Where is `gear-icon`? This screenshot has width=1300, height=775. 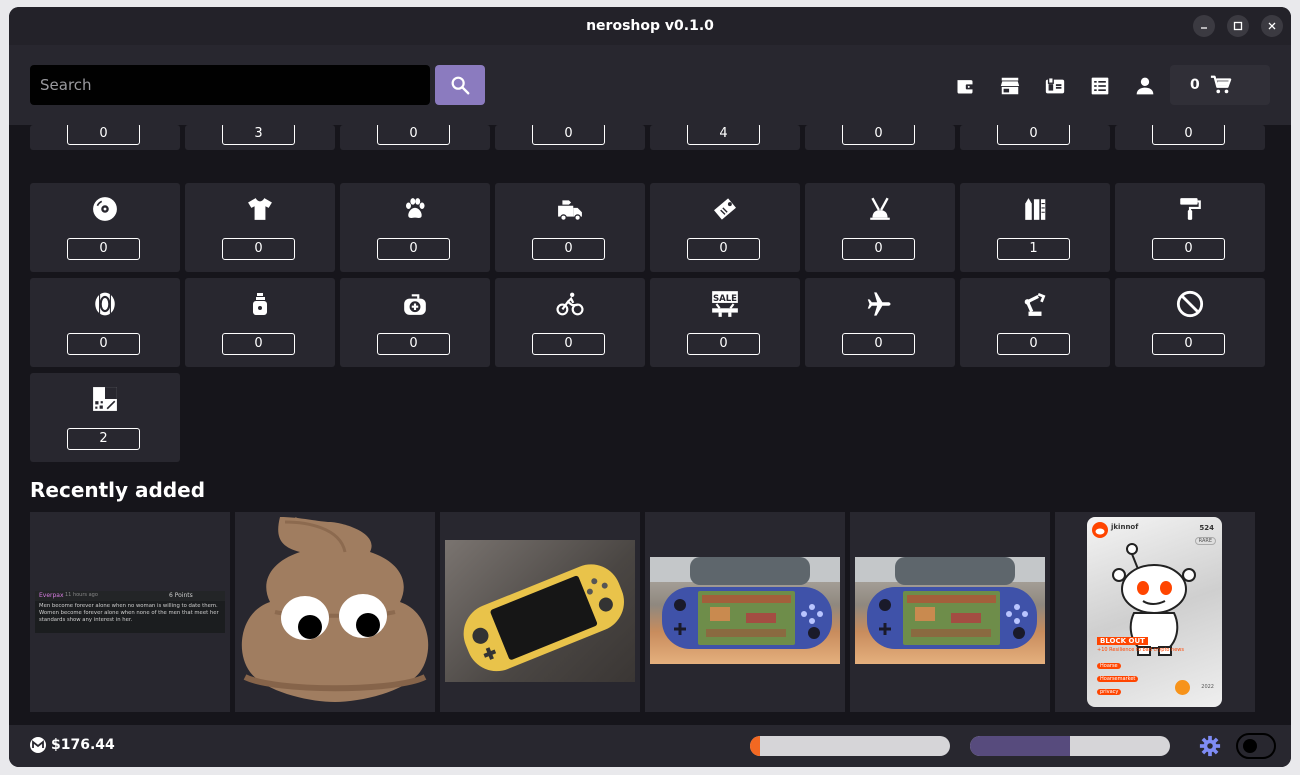 gear-icon is located at coordinates (1210, 746).